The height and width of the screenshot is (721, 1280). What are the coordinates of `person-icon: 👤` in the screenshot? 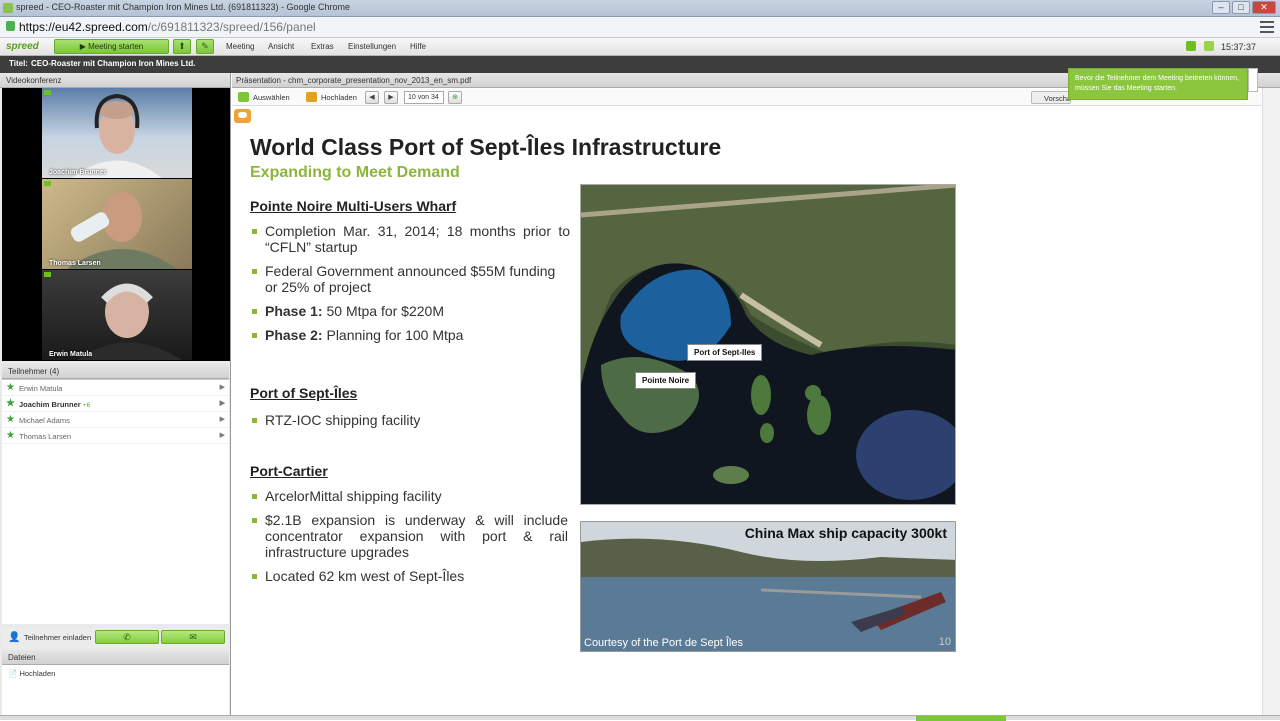 It's located at (14, 637).